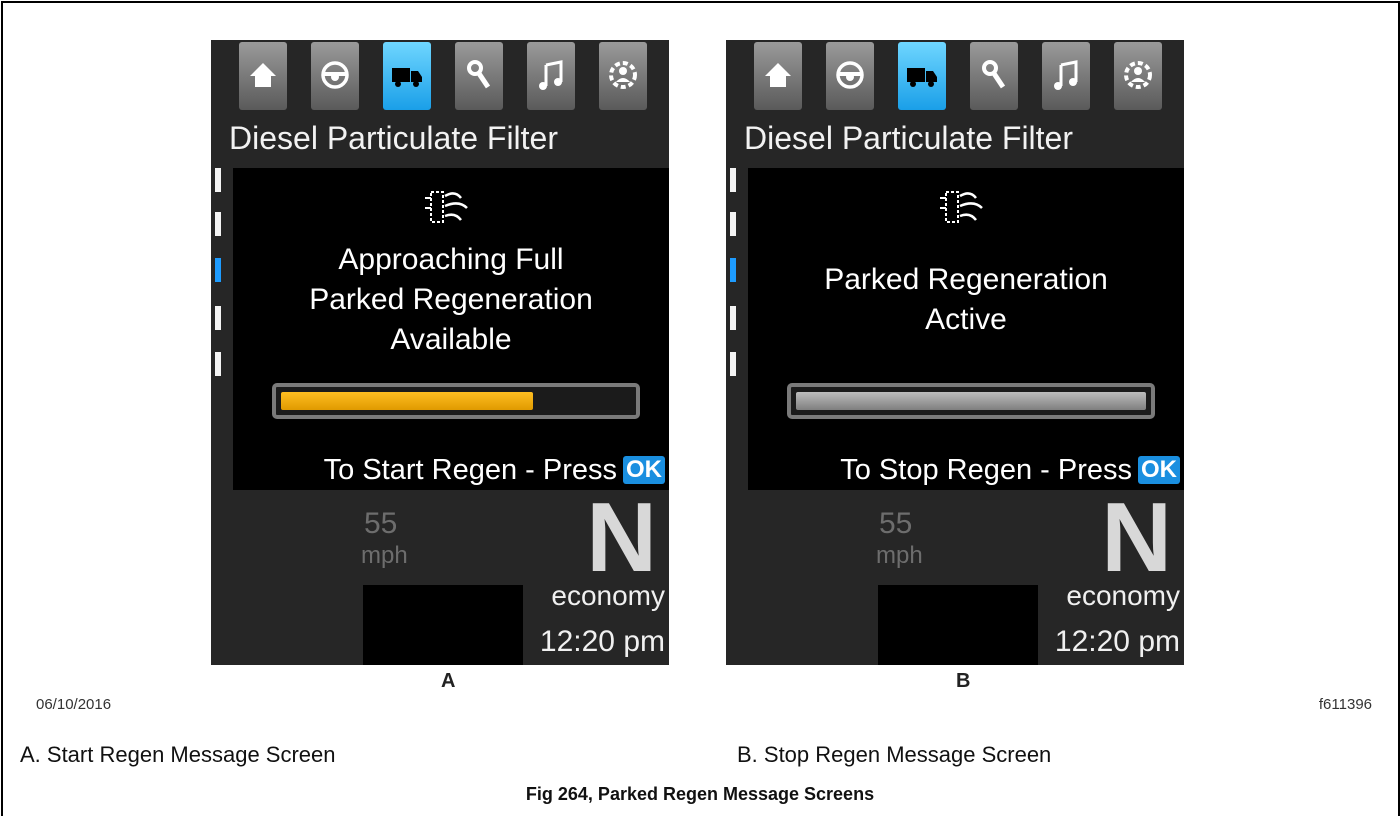 This screenshot has height=817, width=1400. Describe the element at coordinates (1345, 704) in the screenshot. I see `figure-id: f611396` at that location.